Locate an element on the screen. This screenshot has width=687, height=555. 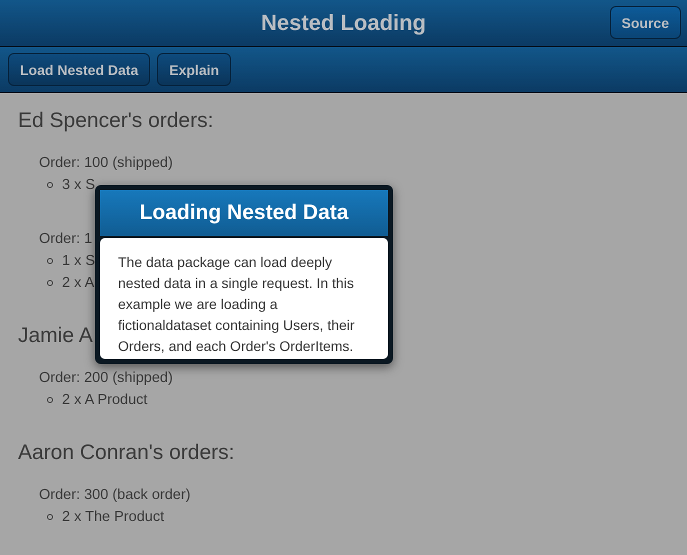
user-heading: Ed Spencer's orders: is located at coordinates (116, 121).